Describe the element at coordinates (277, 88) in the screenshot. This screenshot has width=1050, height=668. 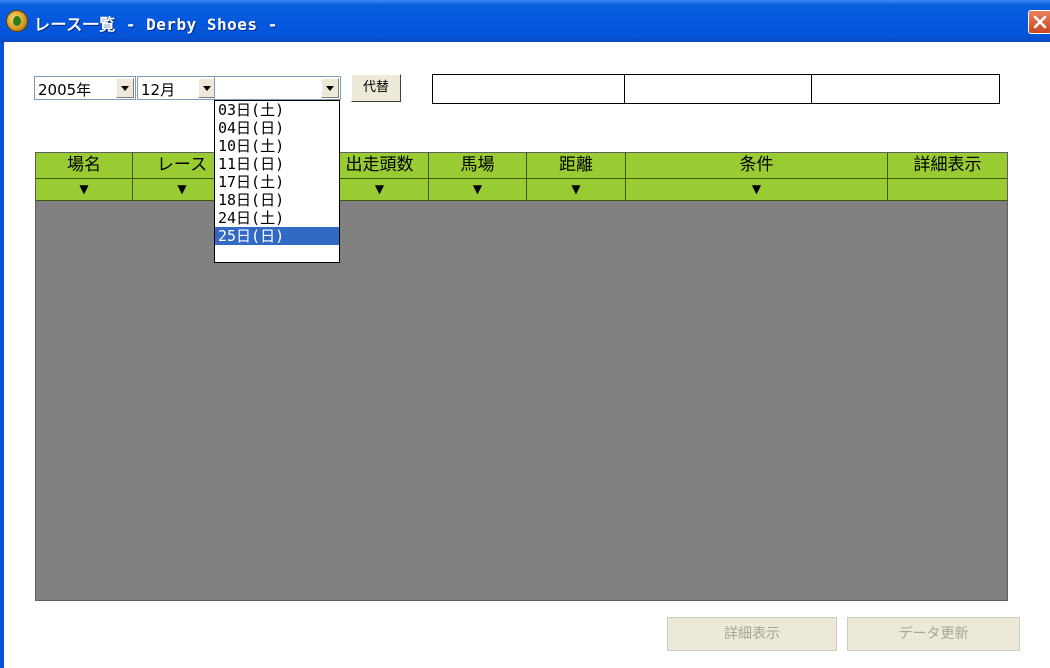
I see `day-select` at that location.